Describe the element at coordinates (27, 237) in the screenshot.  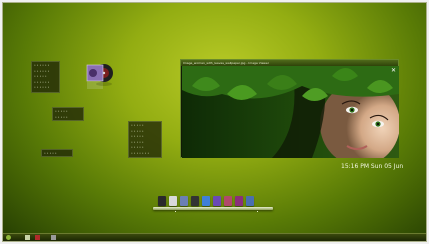
I see `desktop-icon` at that location.